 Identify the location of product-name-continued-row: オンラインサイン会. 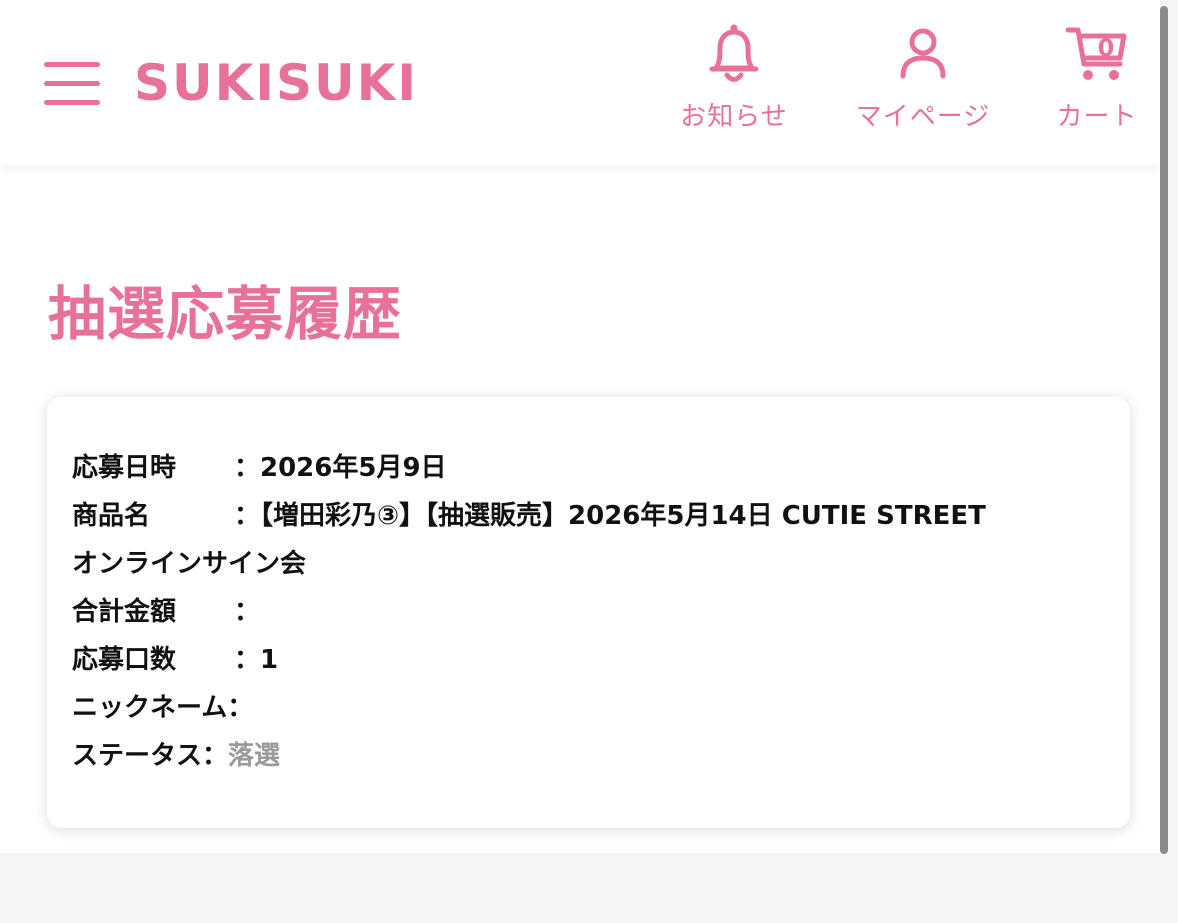
(189, 564).